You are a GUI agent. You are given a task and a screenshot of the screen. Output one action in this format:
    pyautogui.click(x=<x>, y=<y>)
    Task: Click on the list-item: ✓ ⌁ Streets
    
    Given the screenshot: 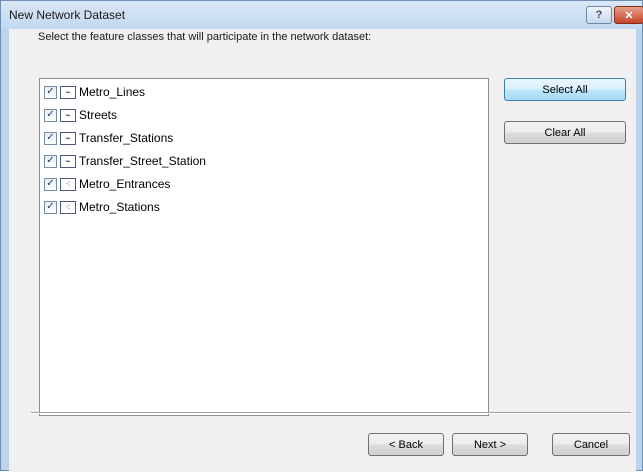 What is the action you would take?
    pyautogui.click(x=80, y=115)
    